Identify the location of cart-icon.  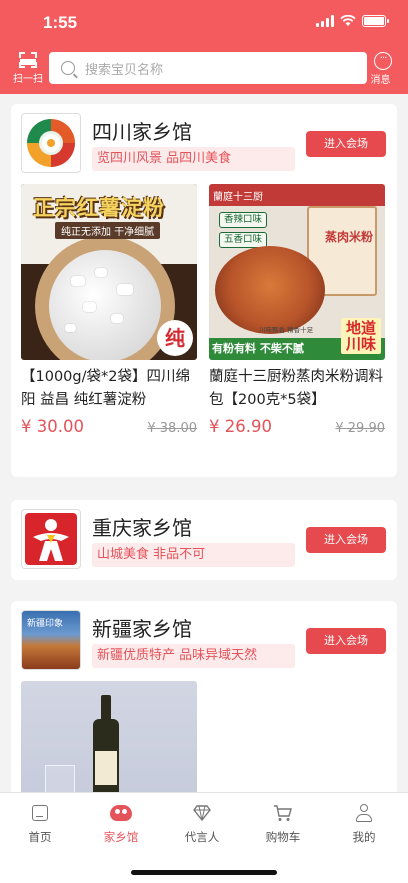
(283, 813).